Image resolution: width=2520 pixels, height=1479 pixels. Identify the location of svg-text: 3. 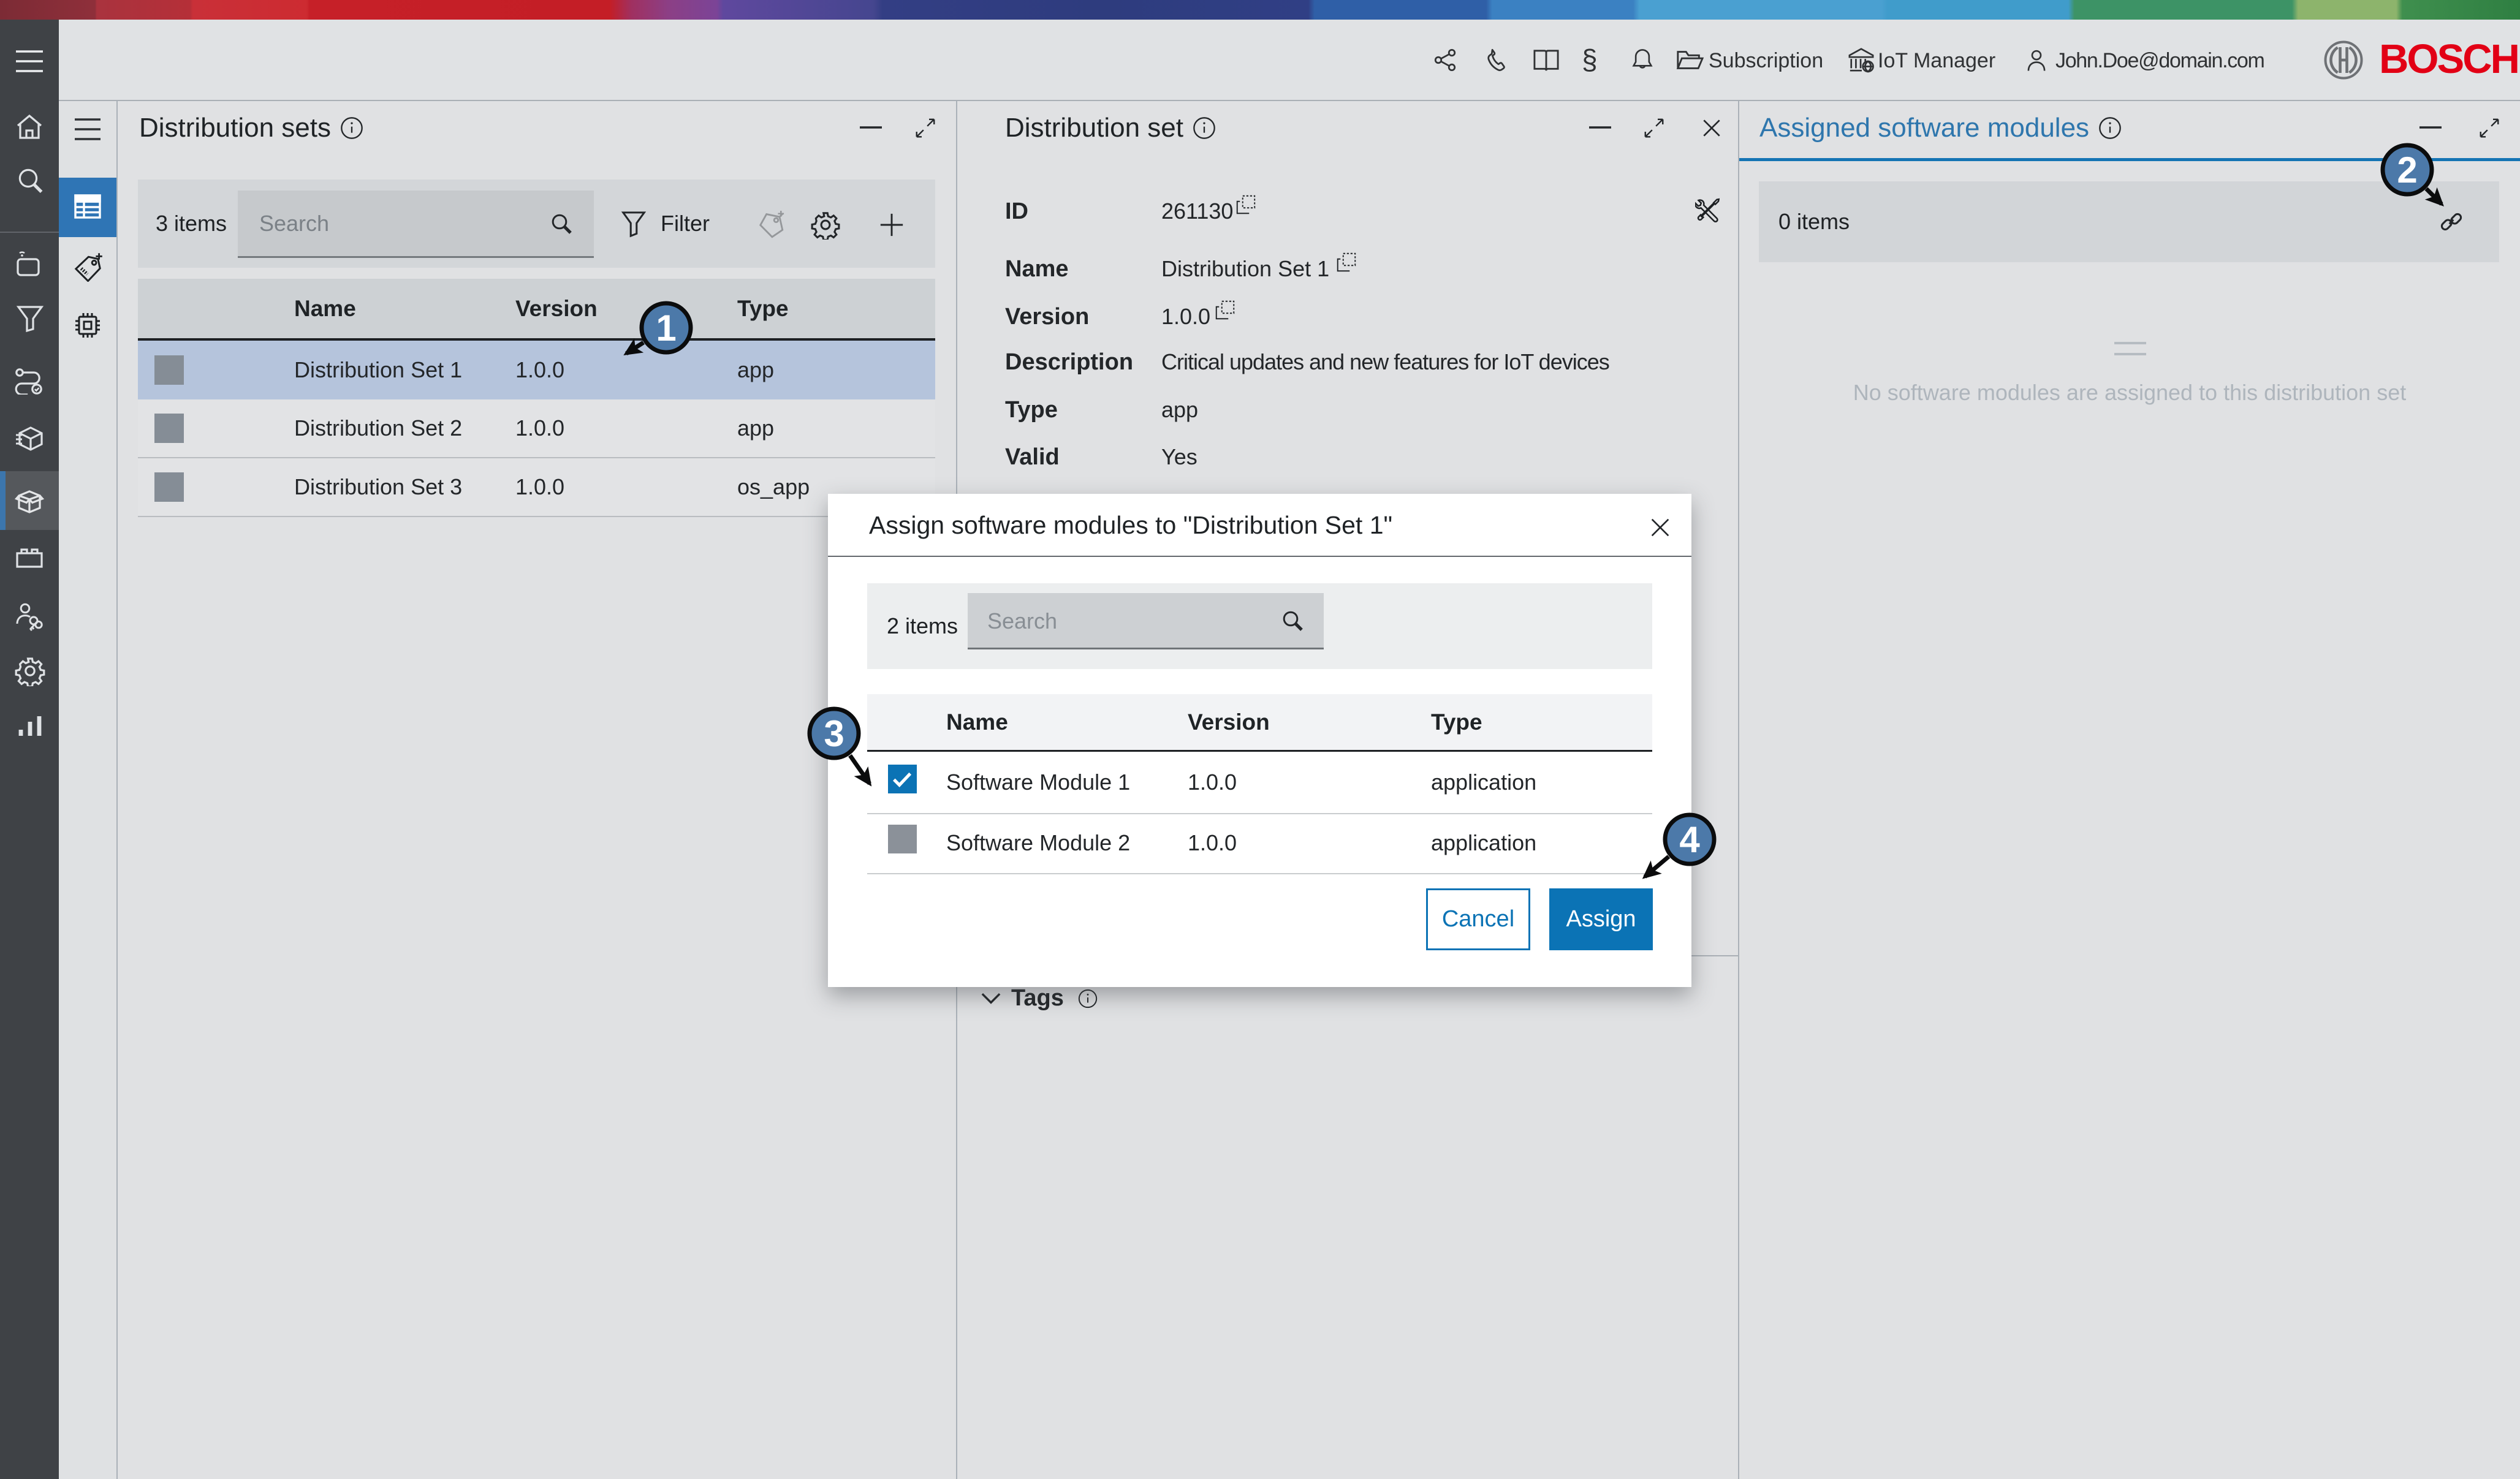
(834, 733).